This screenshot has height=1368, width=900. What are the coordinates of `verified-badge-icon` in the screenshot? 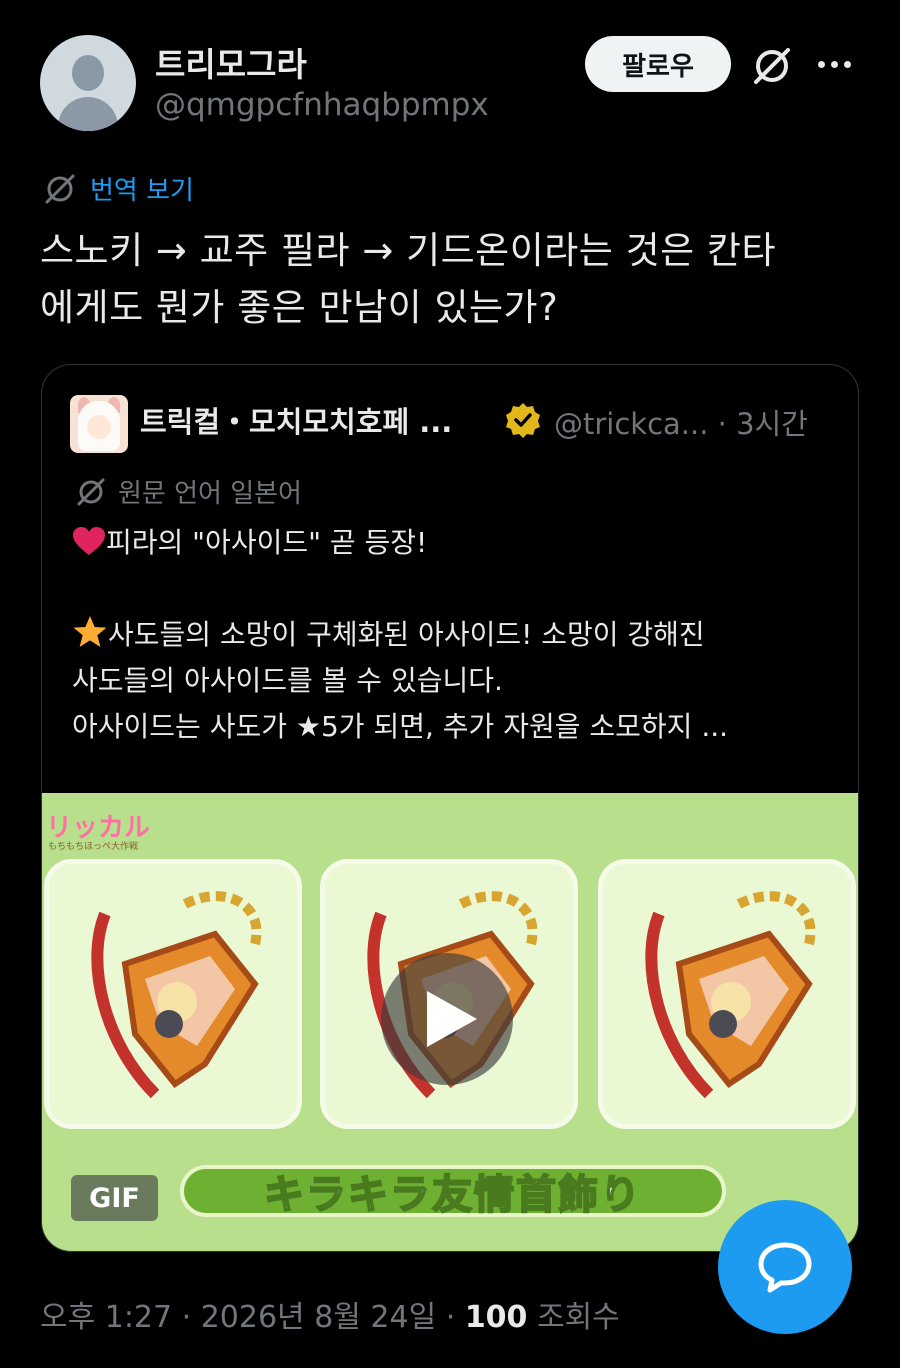 It's located at (523, 420).